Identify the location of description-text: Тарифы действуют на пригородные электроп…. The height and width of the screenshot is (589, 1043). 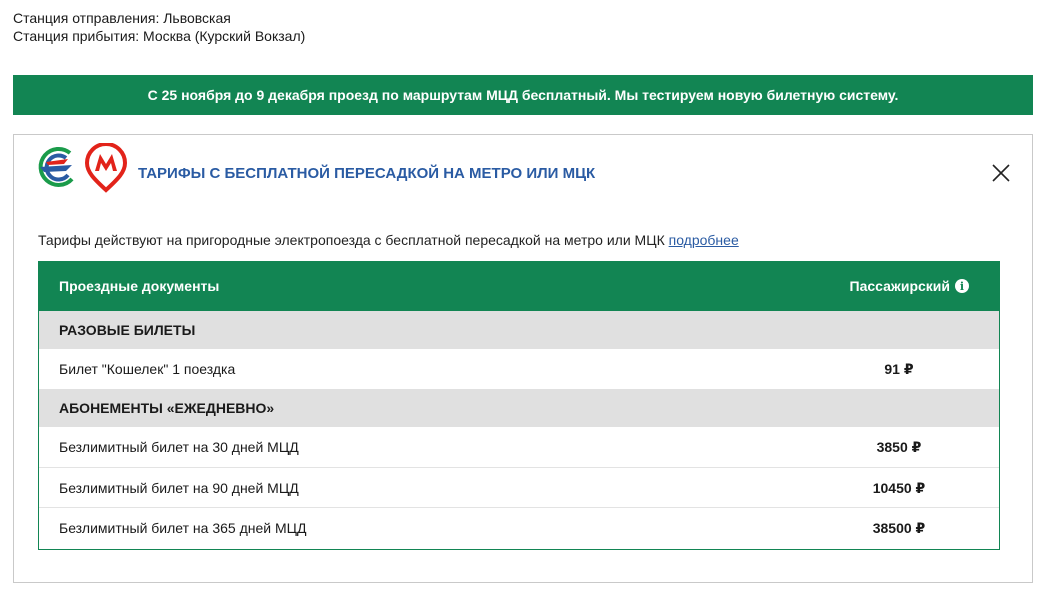
(351, 240).